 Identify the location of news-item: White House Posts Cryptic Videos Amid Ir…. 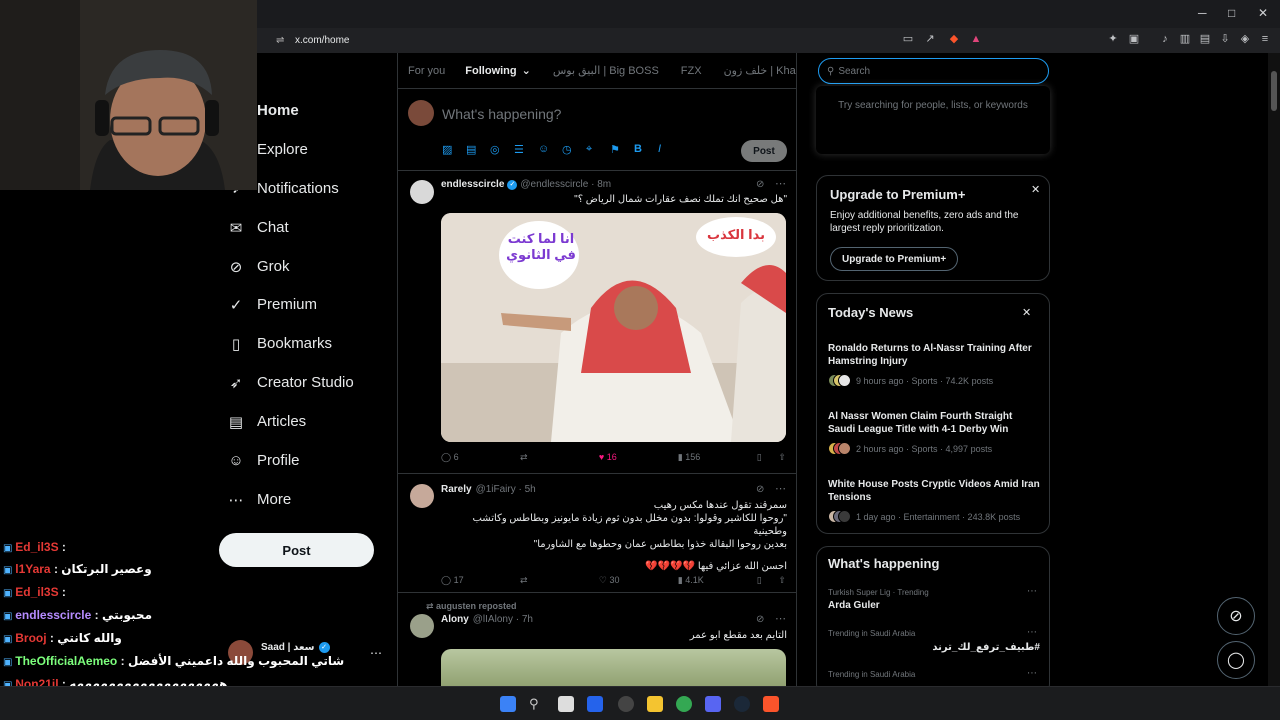
(934, 501).